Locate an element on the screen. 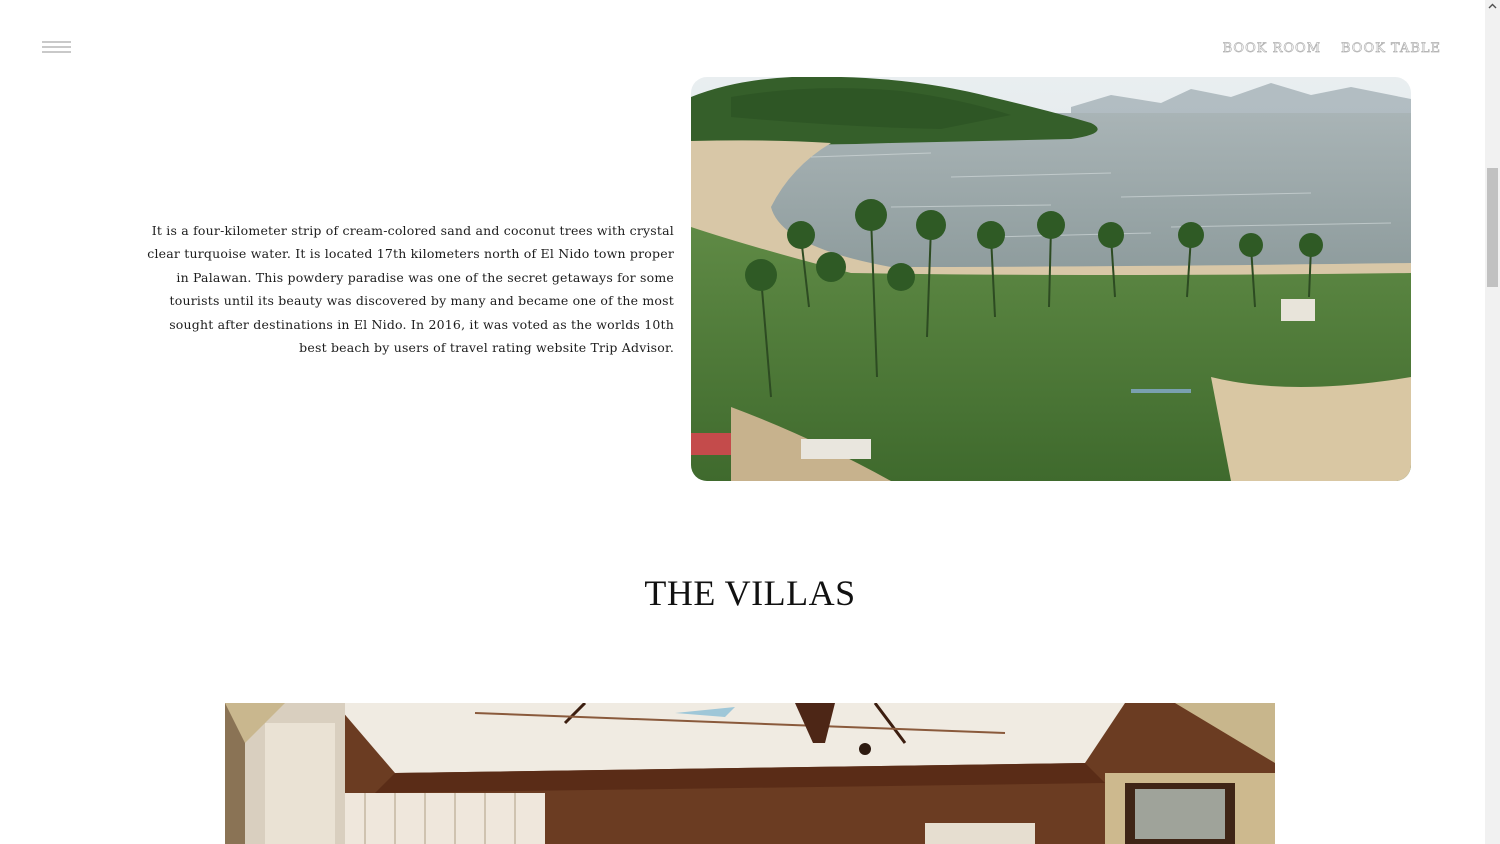  book-room-link: BOOK ROOM is located at coordinates (1271, 49).